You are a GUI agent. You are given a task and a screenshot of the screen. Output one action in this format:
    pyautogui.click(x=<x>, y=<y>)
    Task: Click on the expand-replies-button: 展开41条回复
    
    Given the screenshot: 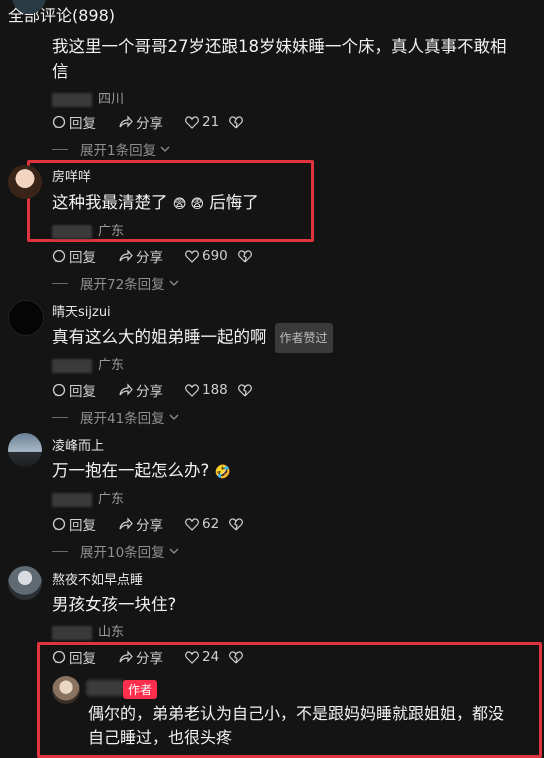 What is the action you would take?
    pyautogui.click(x=115, y=417)
    